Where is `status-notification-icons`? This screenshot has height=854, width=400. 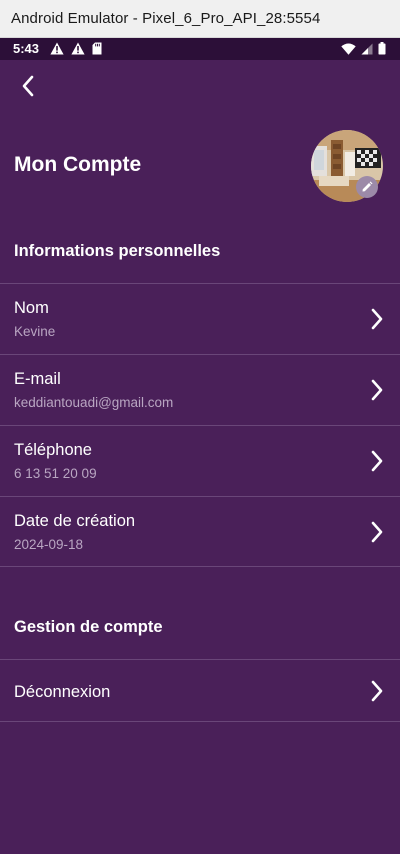
status-notification-icons is located at coordinates (76, 49).